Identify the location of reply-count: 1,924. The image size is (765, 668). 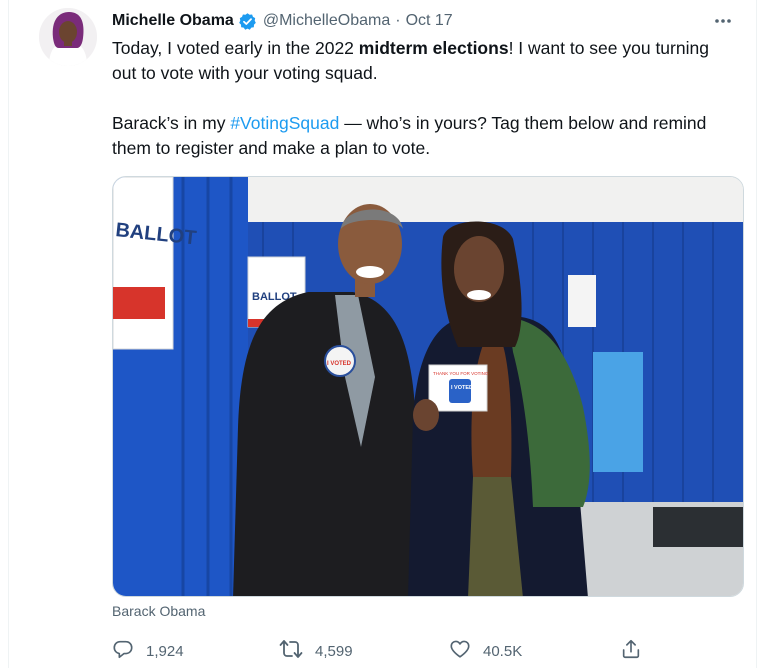
(165, 651).